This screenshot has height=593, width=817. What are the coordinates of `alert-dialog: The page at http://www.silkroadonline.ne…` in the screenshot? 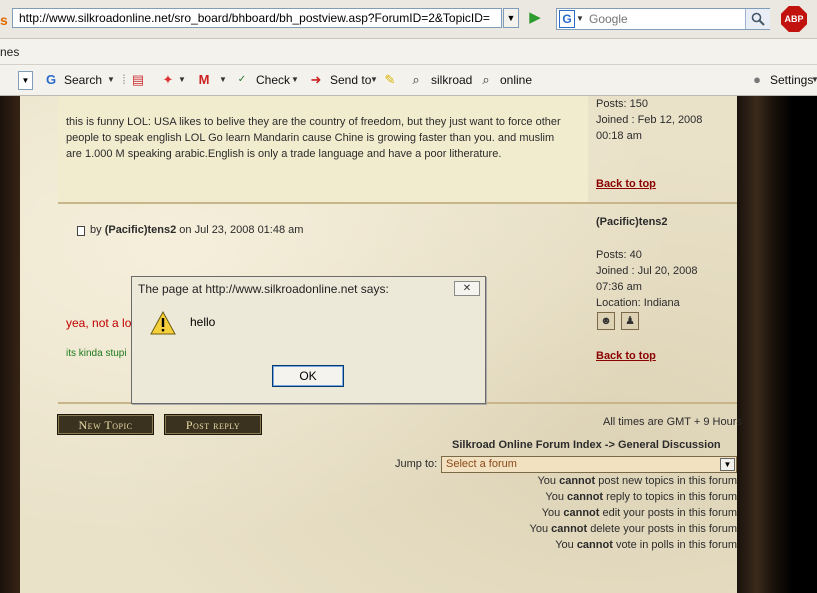 It's located at (308, 340).